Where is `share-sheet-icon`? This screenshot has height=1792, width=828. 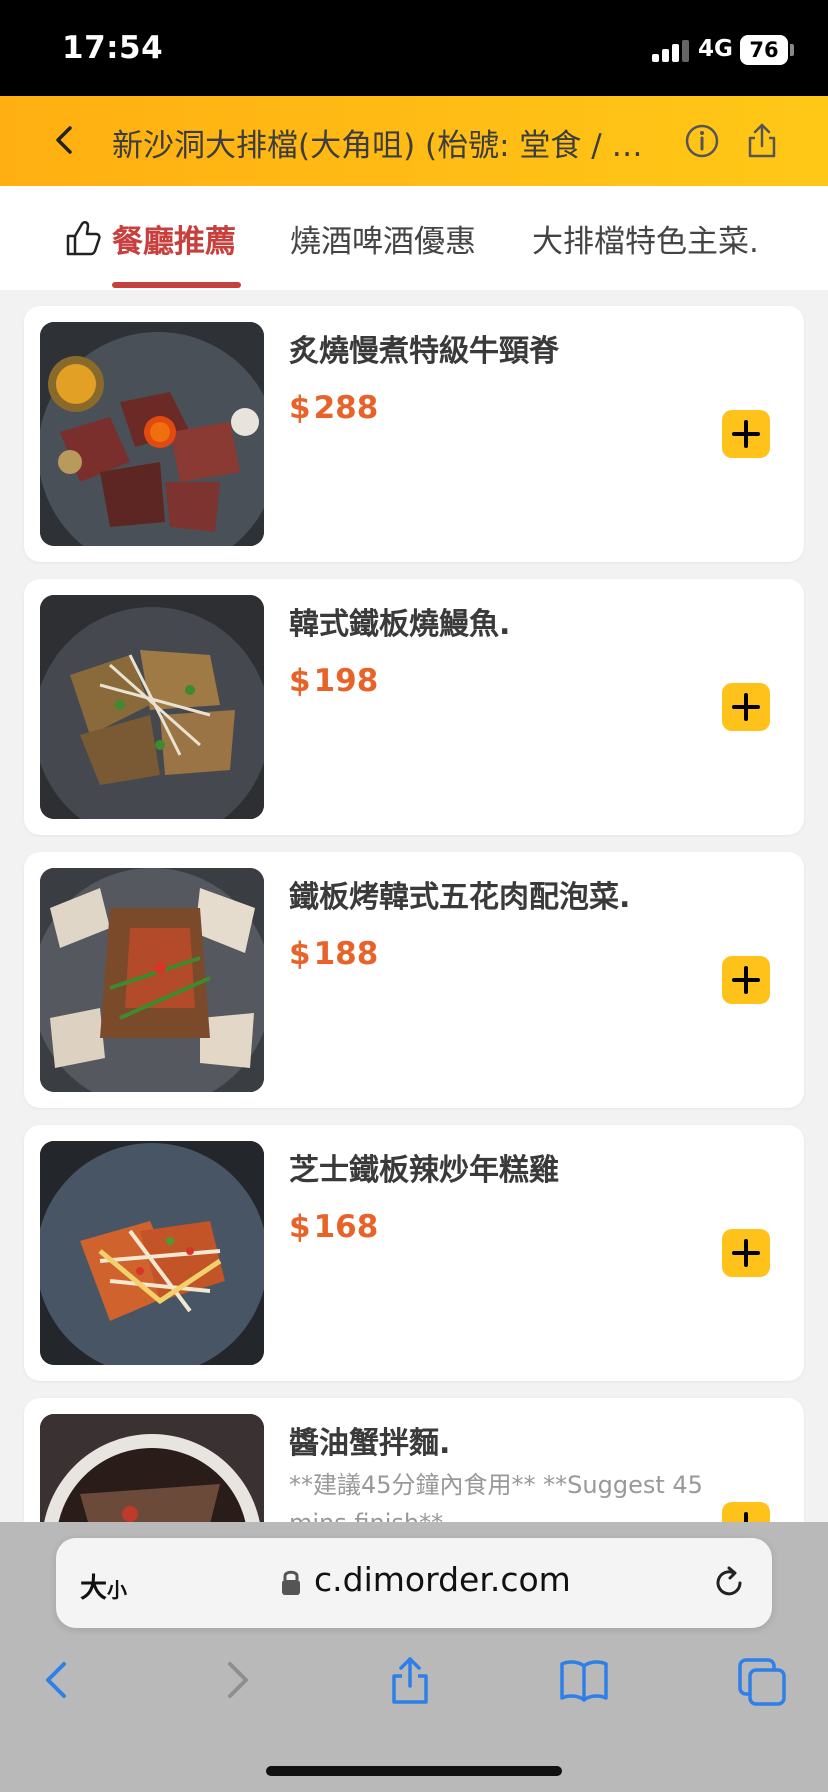 share-sheet-icon is located at coordinates (410, 1680).